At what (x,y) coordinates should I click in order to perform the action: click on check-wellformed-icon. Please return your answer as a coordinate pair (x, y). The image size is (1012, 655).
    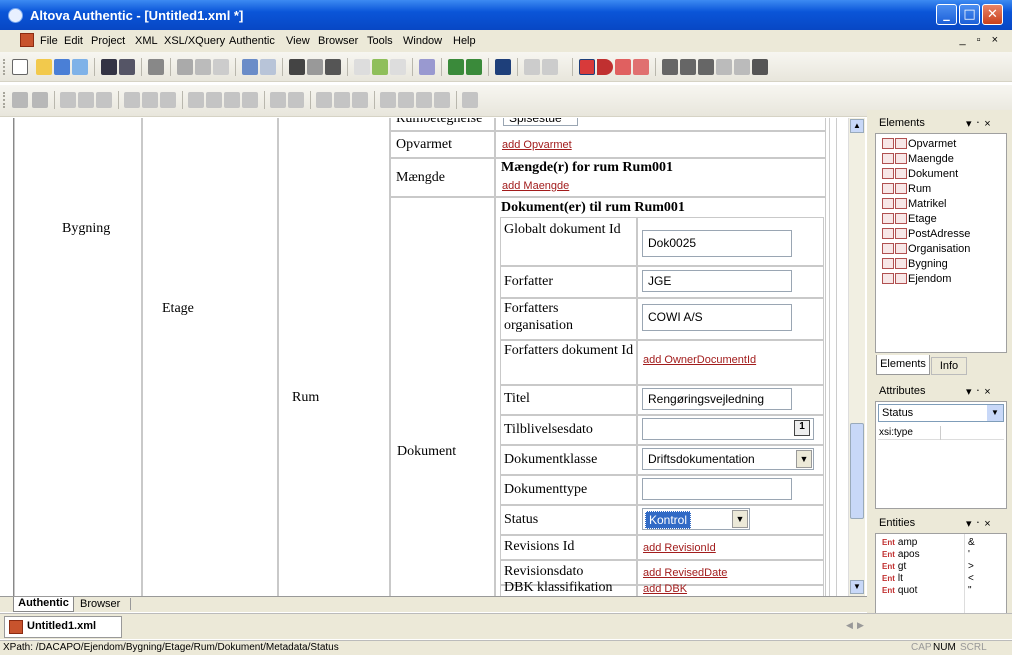
    Looking at the image, I should click on (380, 67).